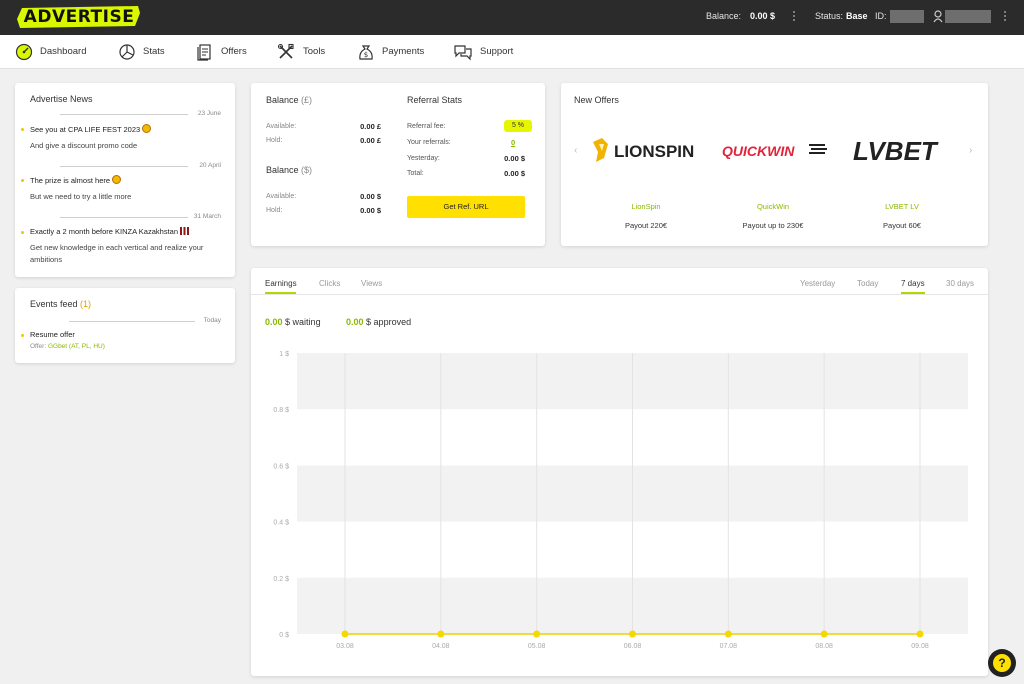 This screenshot has height=684, width=1024. I want to click on smile-emoji-icon, so click(117, 179).